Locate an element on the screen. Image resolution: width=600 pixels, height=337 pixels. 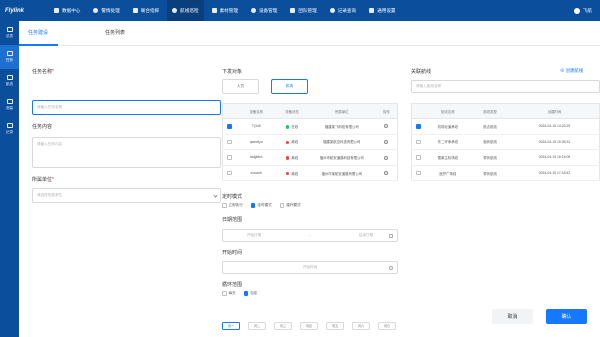
weekday-button-3: 周四 is located at coordinates (309, 326).